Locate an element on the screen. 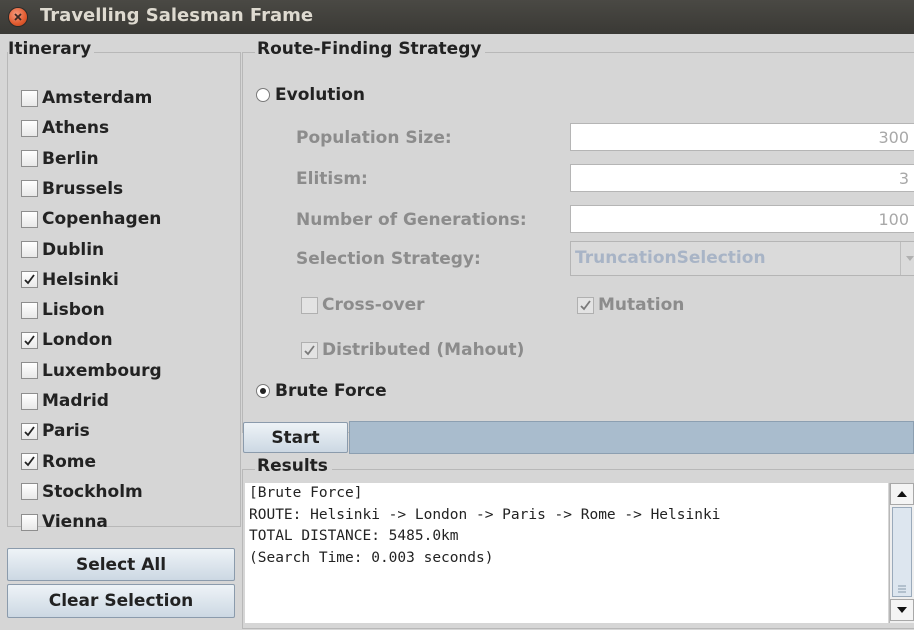 The height and width of the screenshot is (630, 914). evolution-radio: Evolution is located at coordinates (310, 95).